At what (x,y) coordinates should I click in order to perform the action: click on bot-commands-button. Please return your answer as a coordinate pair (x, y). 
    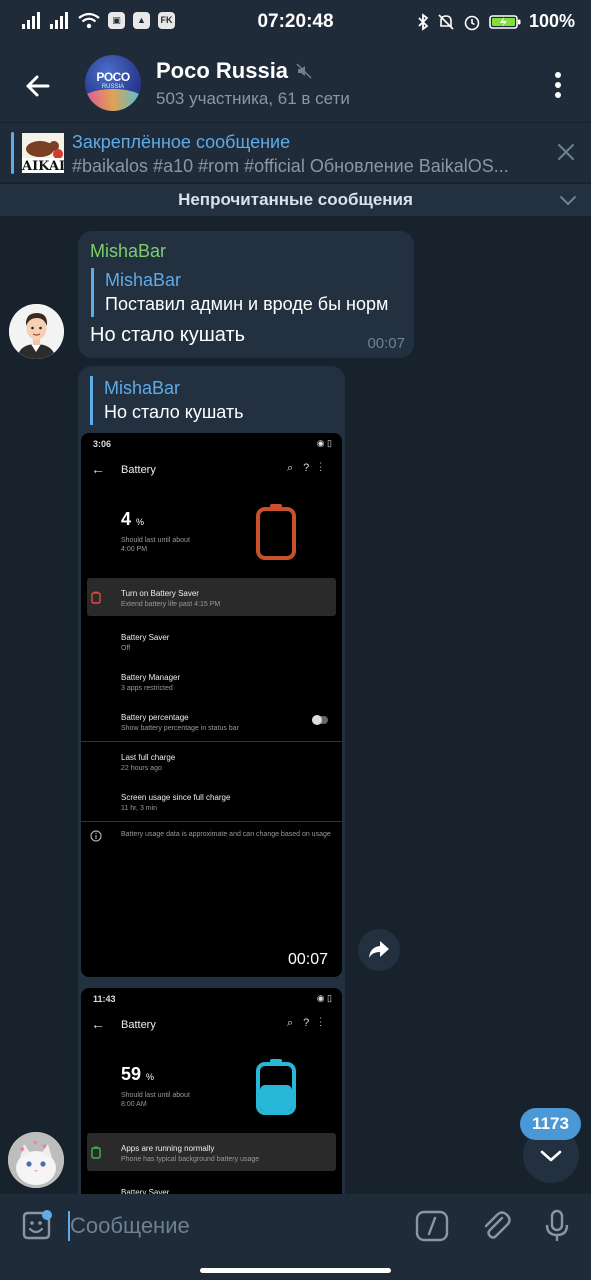
    Looking at the image, I should click on (432, 1226).